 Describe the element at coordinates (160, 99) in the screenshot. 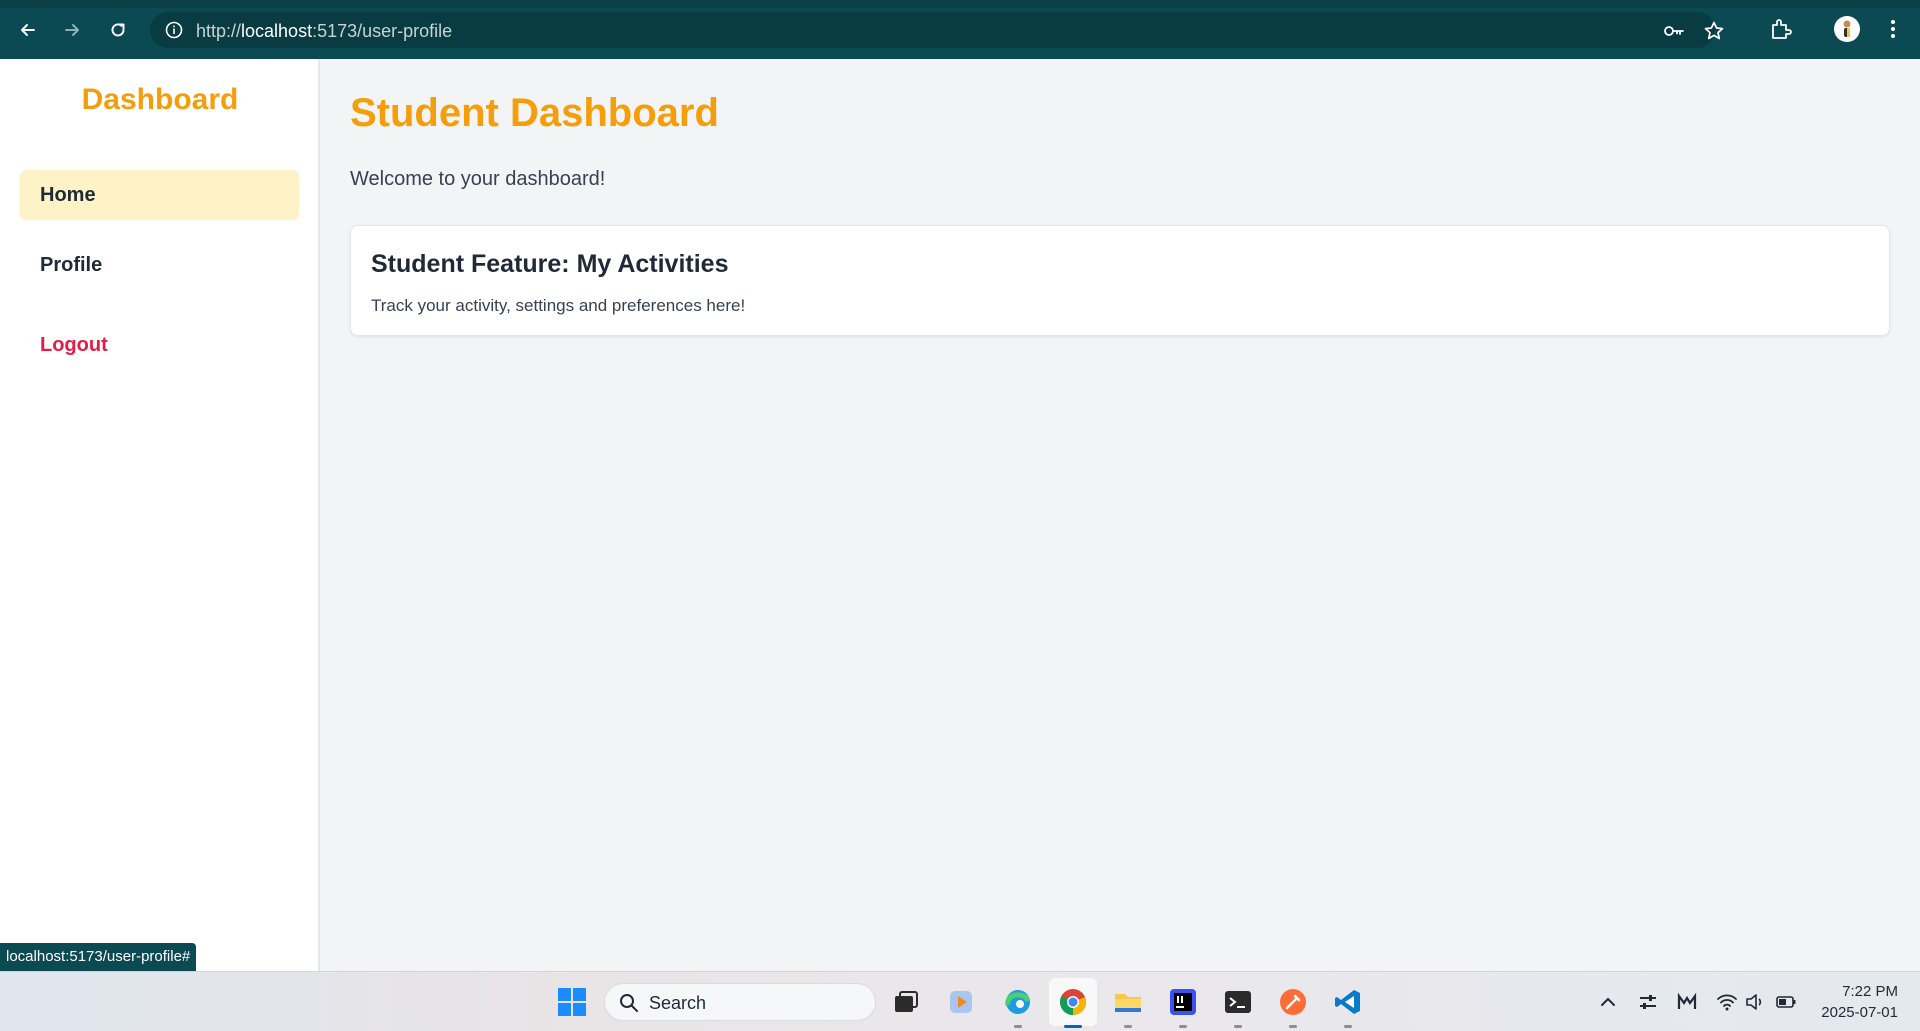

I see `sidebar-brand: Dashboard` at that location.